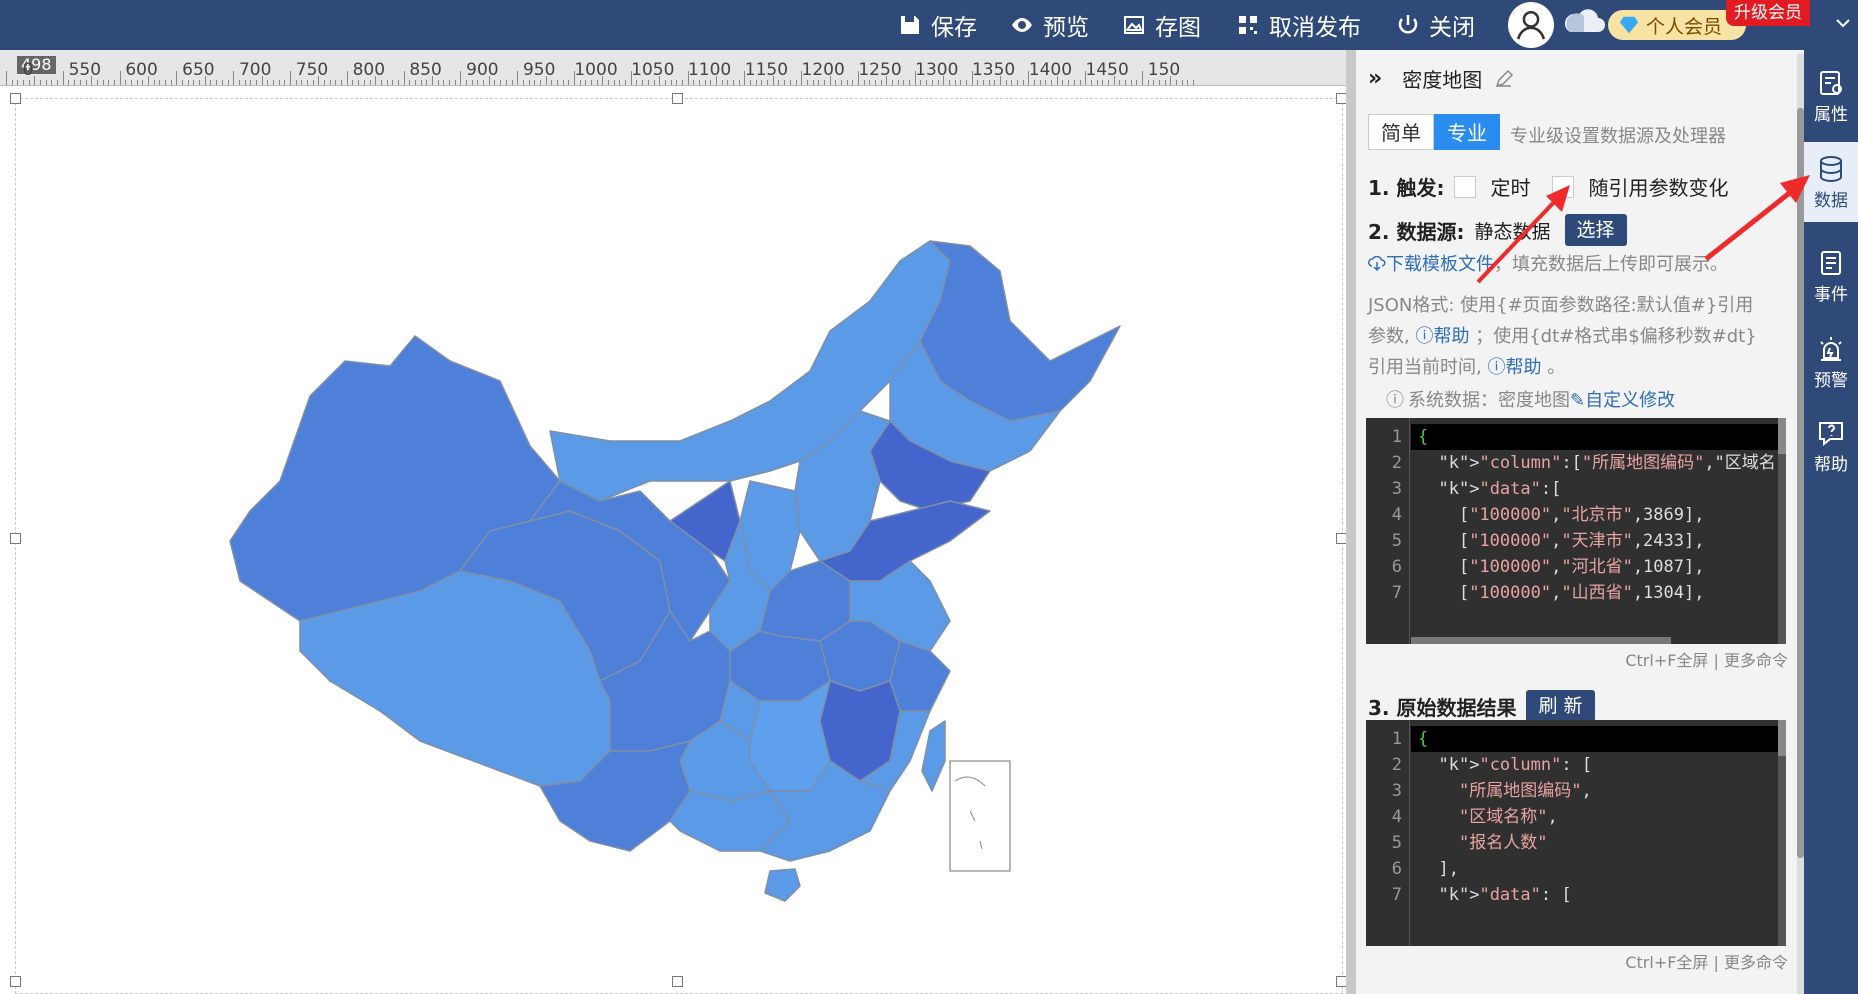 Image resolution: width=1858 pixels, height=994 pixels. What do you see at coordinates (1576, 791) in the screenshot?
I see `code-line: 3 "所属地图编码",` at bounding box center [1576, 791].